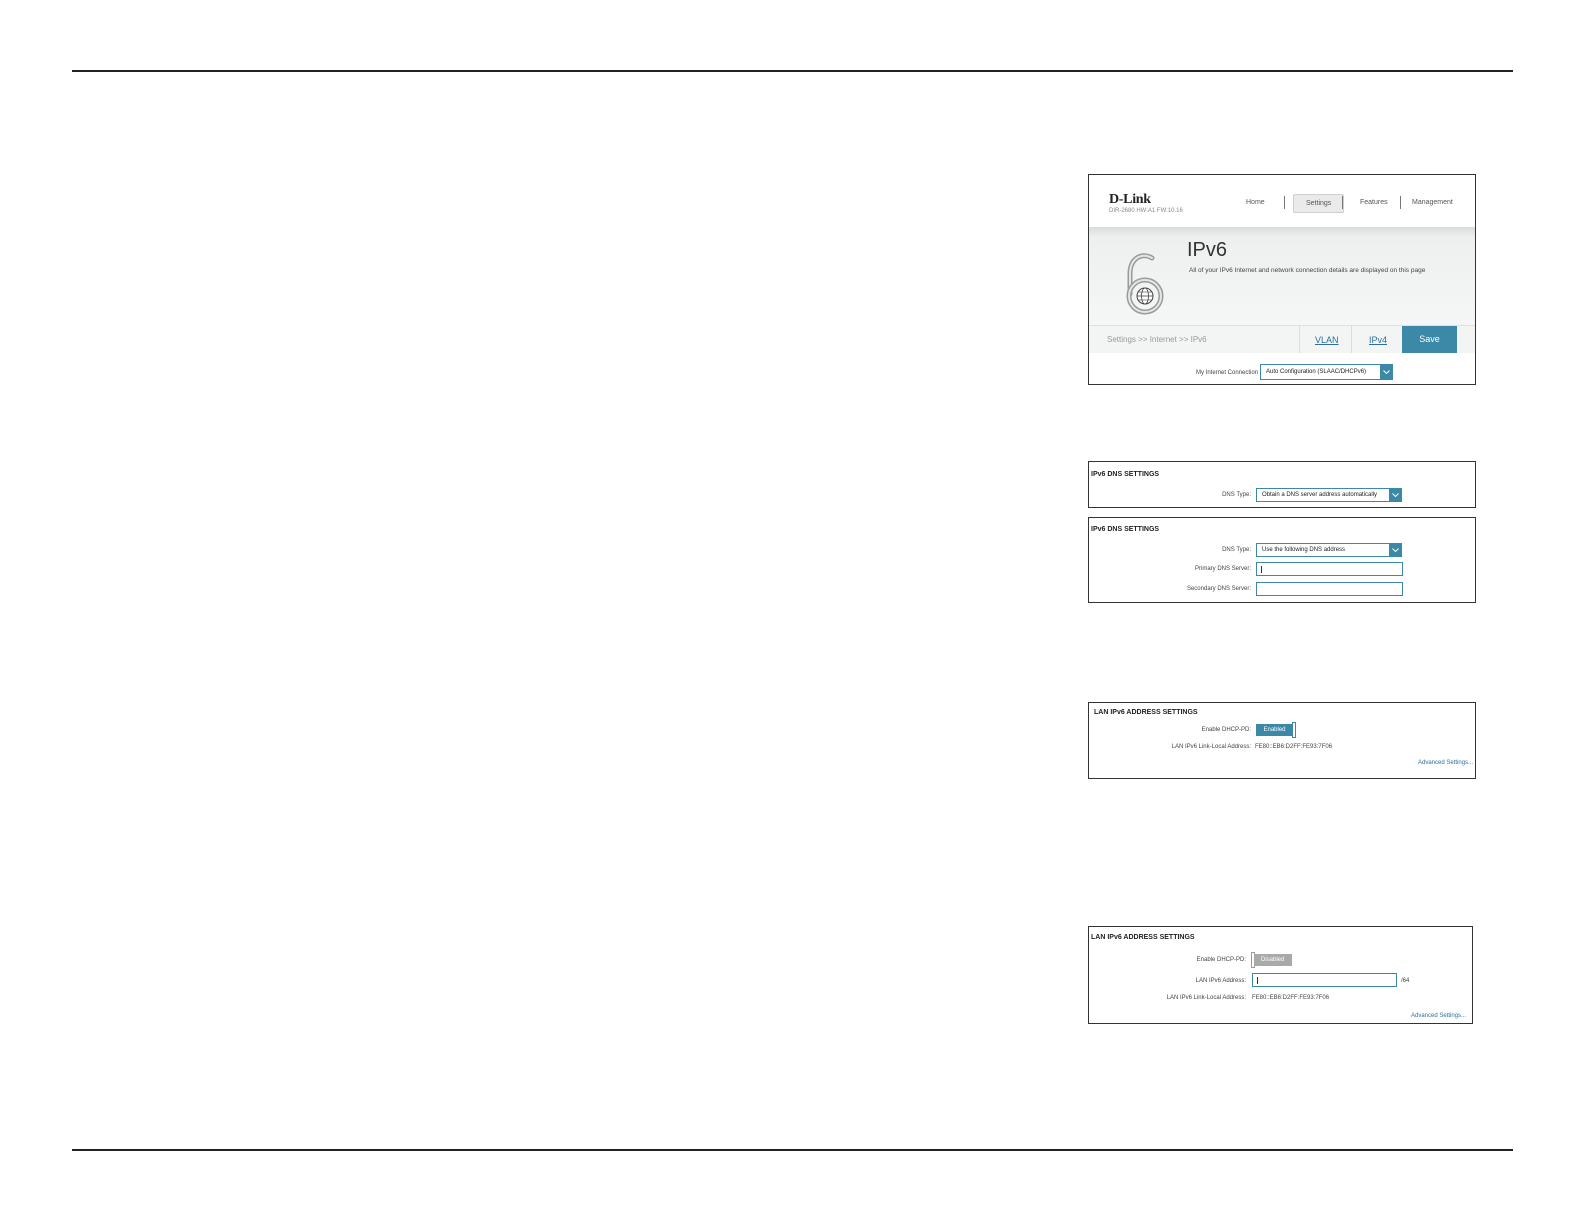 This screenshot has height=1225, width=1585. I want to click on secondary-dns-input, so click(1329, 589).